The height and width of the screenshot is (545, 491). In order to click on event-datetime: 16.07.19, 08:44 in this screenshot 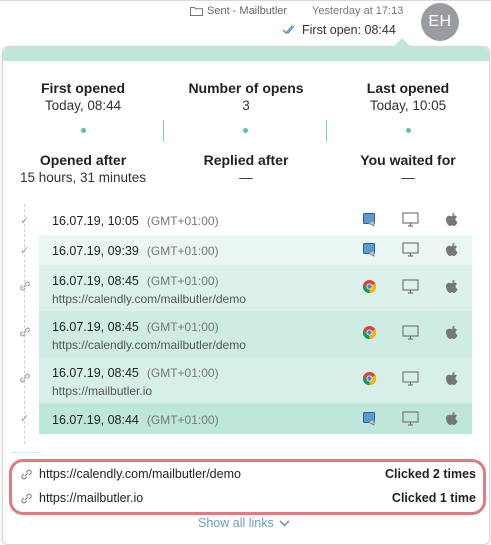, I will do `click(95, 420)`.